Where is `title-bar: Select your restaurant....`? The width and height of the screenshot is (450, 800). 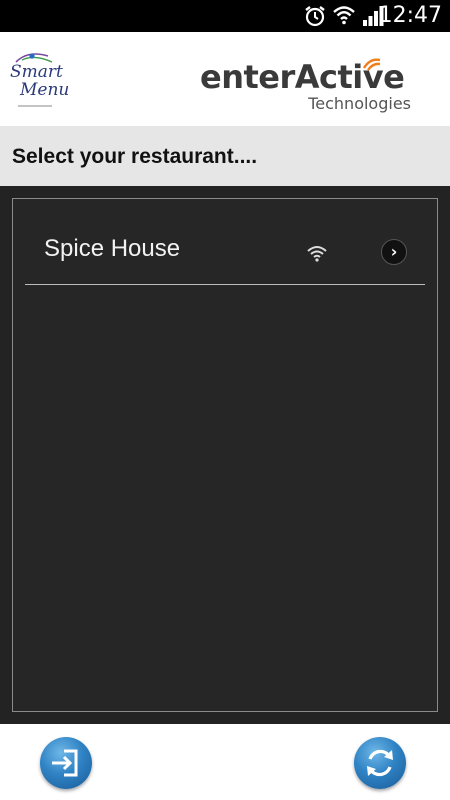
title-bar: Select your restaurant.... is located at coordinates (225, 156).